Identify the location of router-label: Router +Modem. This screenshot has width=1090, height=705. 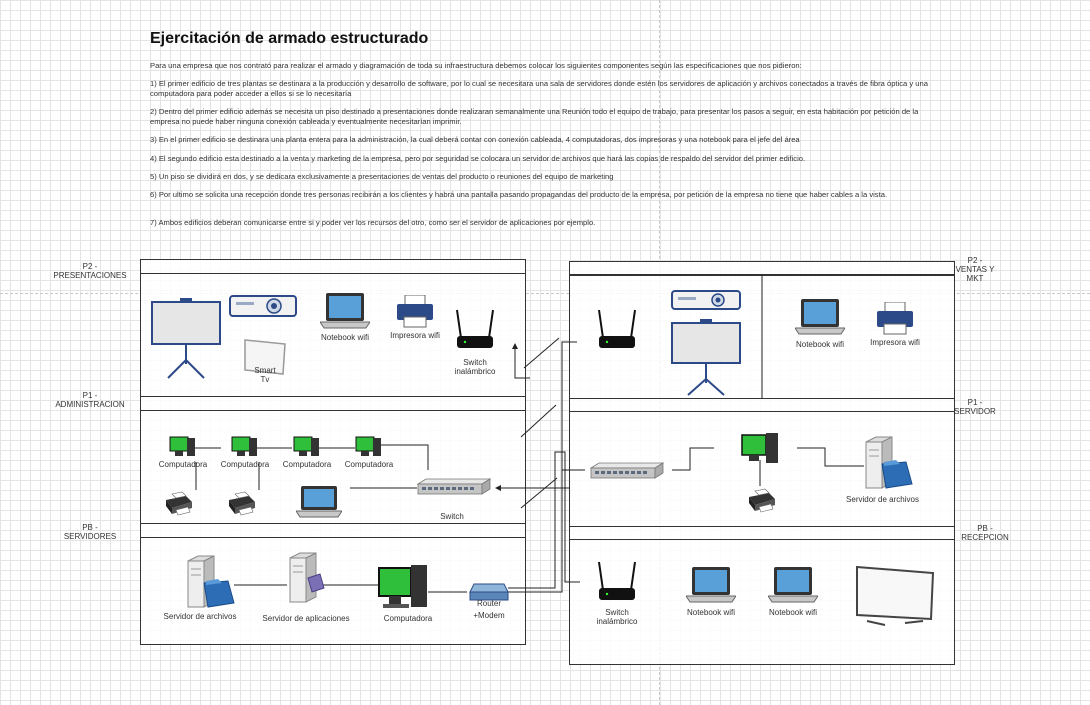
(489, 609).